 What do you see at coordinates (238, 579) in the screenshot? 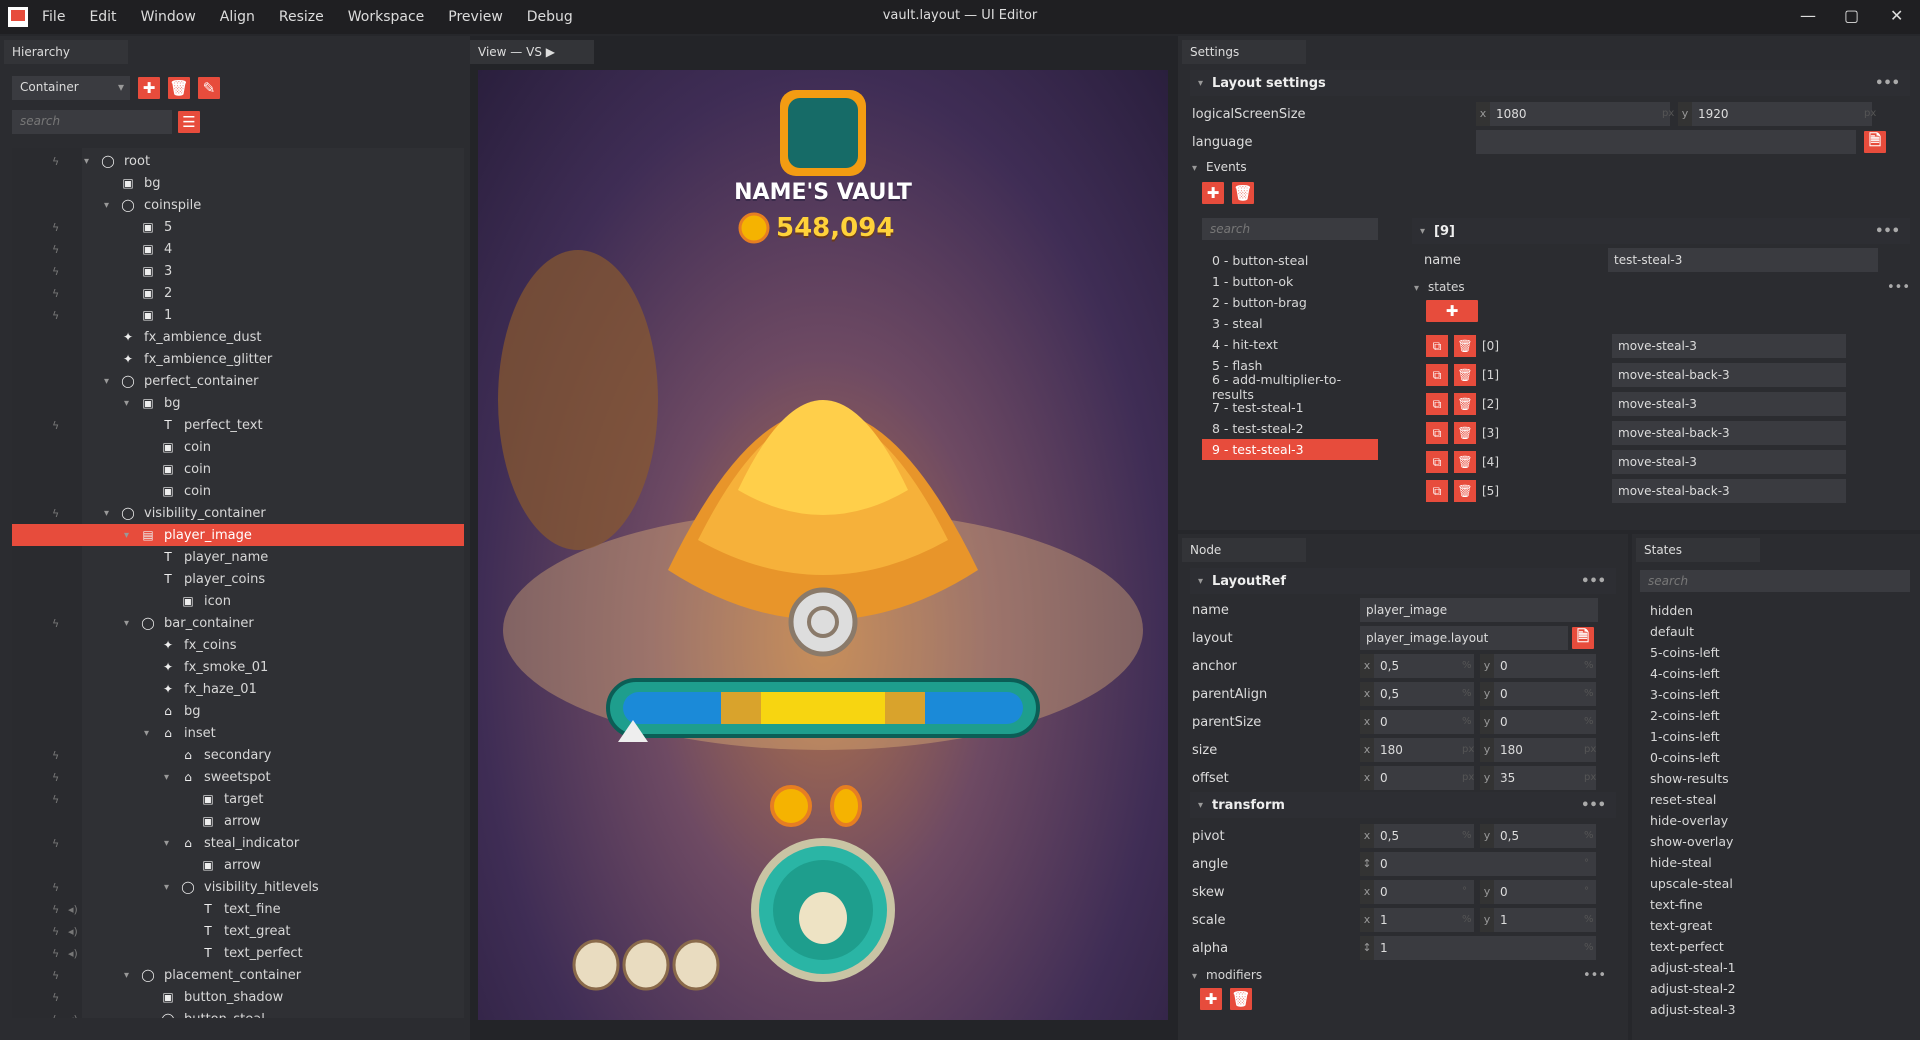
I see `tree-row: Tplayer_coins` at bounding box center [238, 579].